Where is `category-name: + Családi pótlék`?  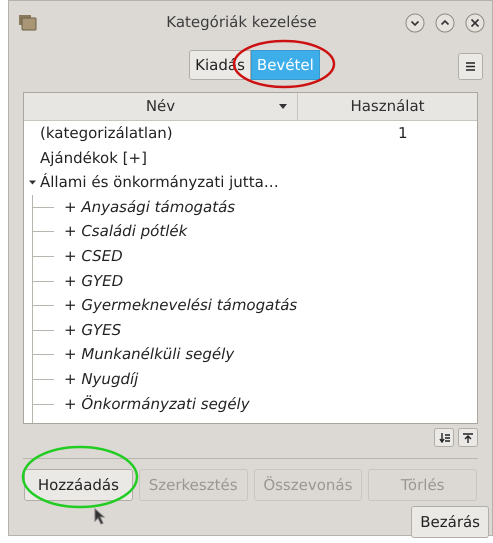 category-name: + Családi pótlék is located at coordinates (126, 231).